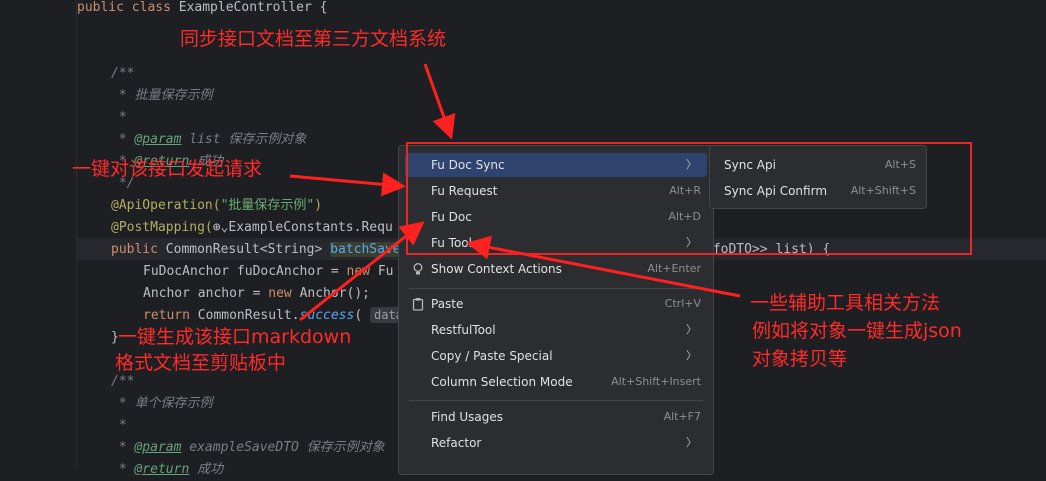 The image size is (1046, 481). I want to click on annotation-request: 一键对该接口发起请求, so click(167, 169).